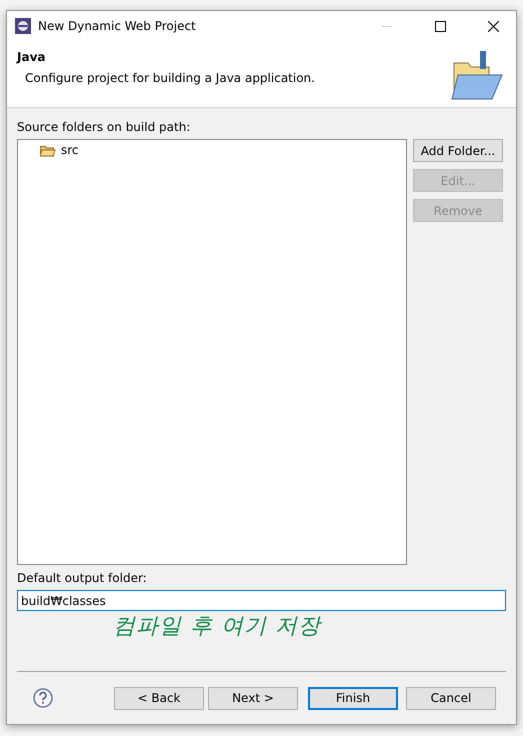 The height and width of the screenshot is (736, 523). I want to click on eclipse-logo-icon, so click(23, 26).